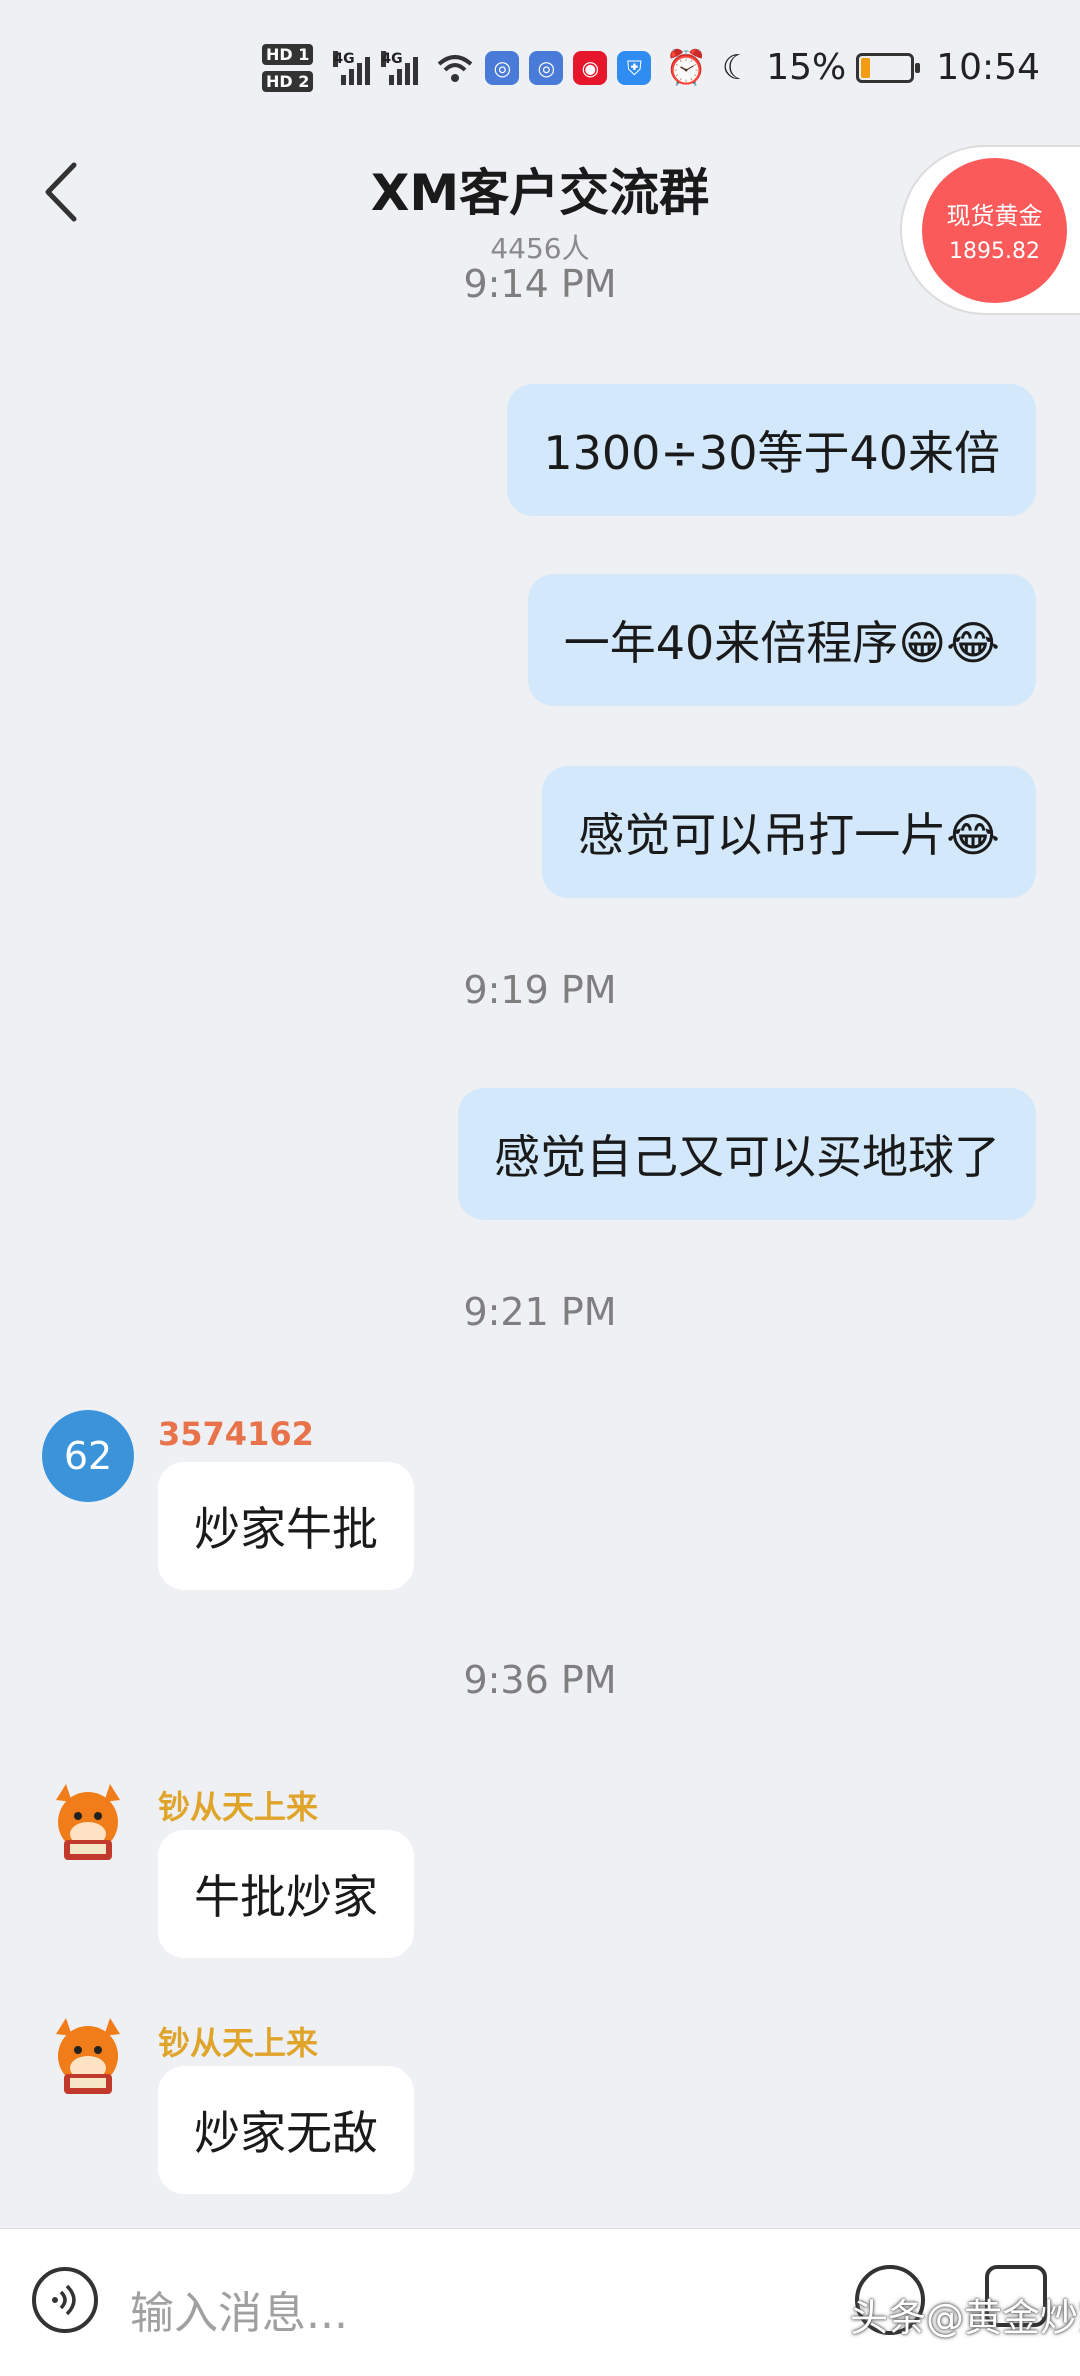 This screenshot has height=2376, width=1080. I want to click on avatar: 62, so click(88, 1456).